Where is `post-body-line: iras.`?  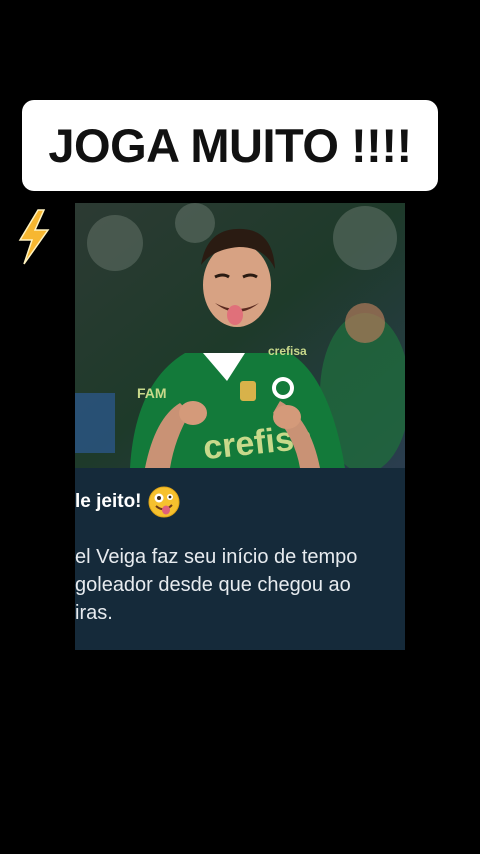
post-body-line: iras. is located at coordinates (94, 613).